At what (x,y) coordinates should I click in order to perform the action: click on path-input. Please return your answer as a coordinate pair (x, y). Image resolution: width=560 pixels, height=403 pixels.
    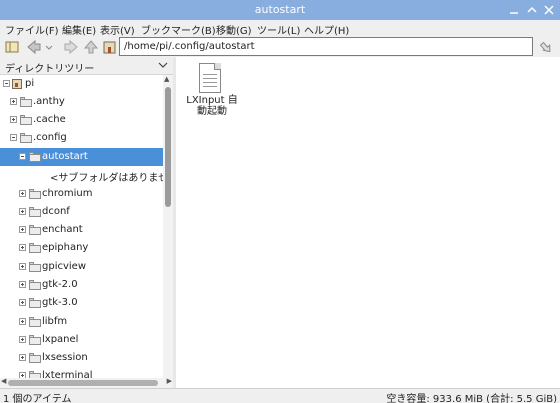
    Looking at the image, I should click on (326, 46).